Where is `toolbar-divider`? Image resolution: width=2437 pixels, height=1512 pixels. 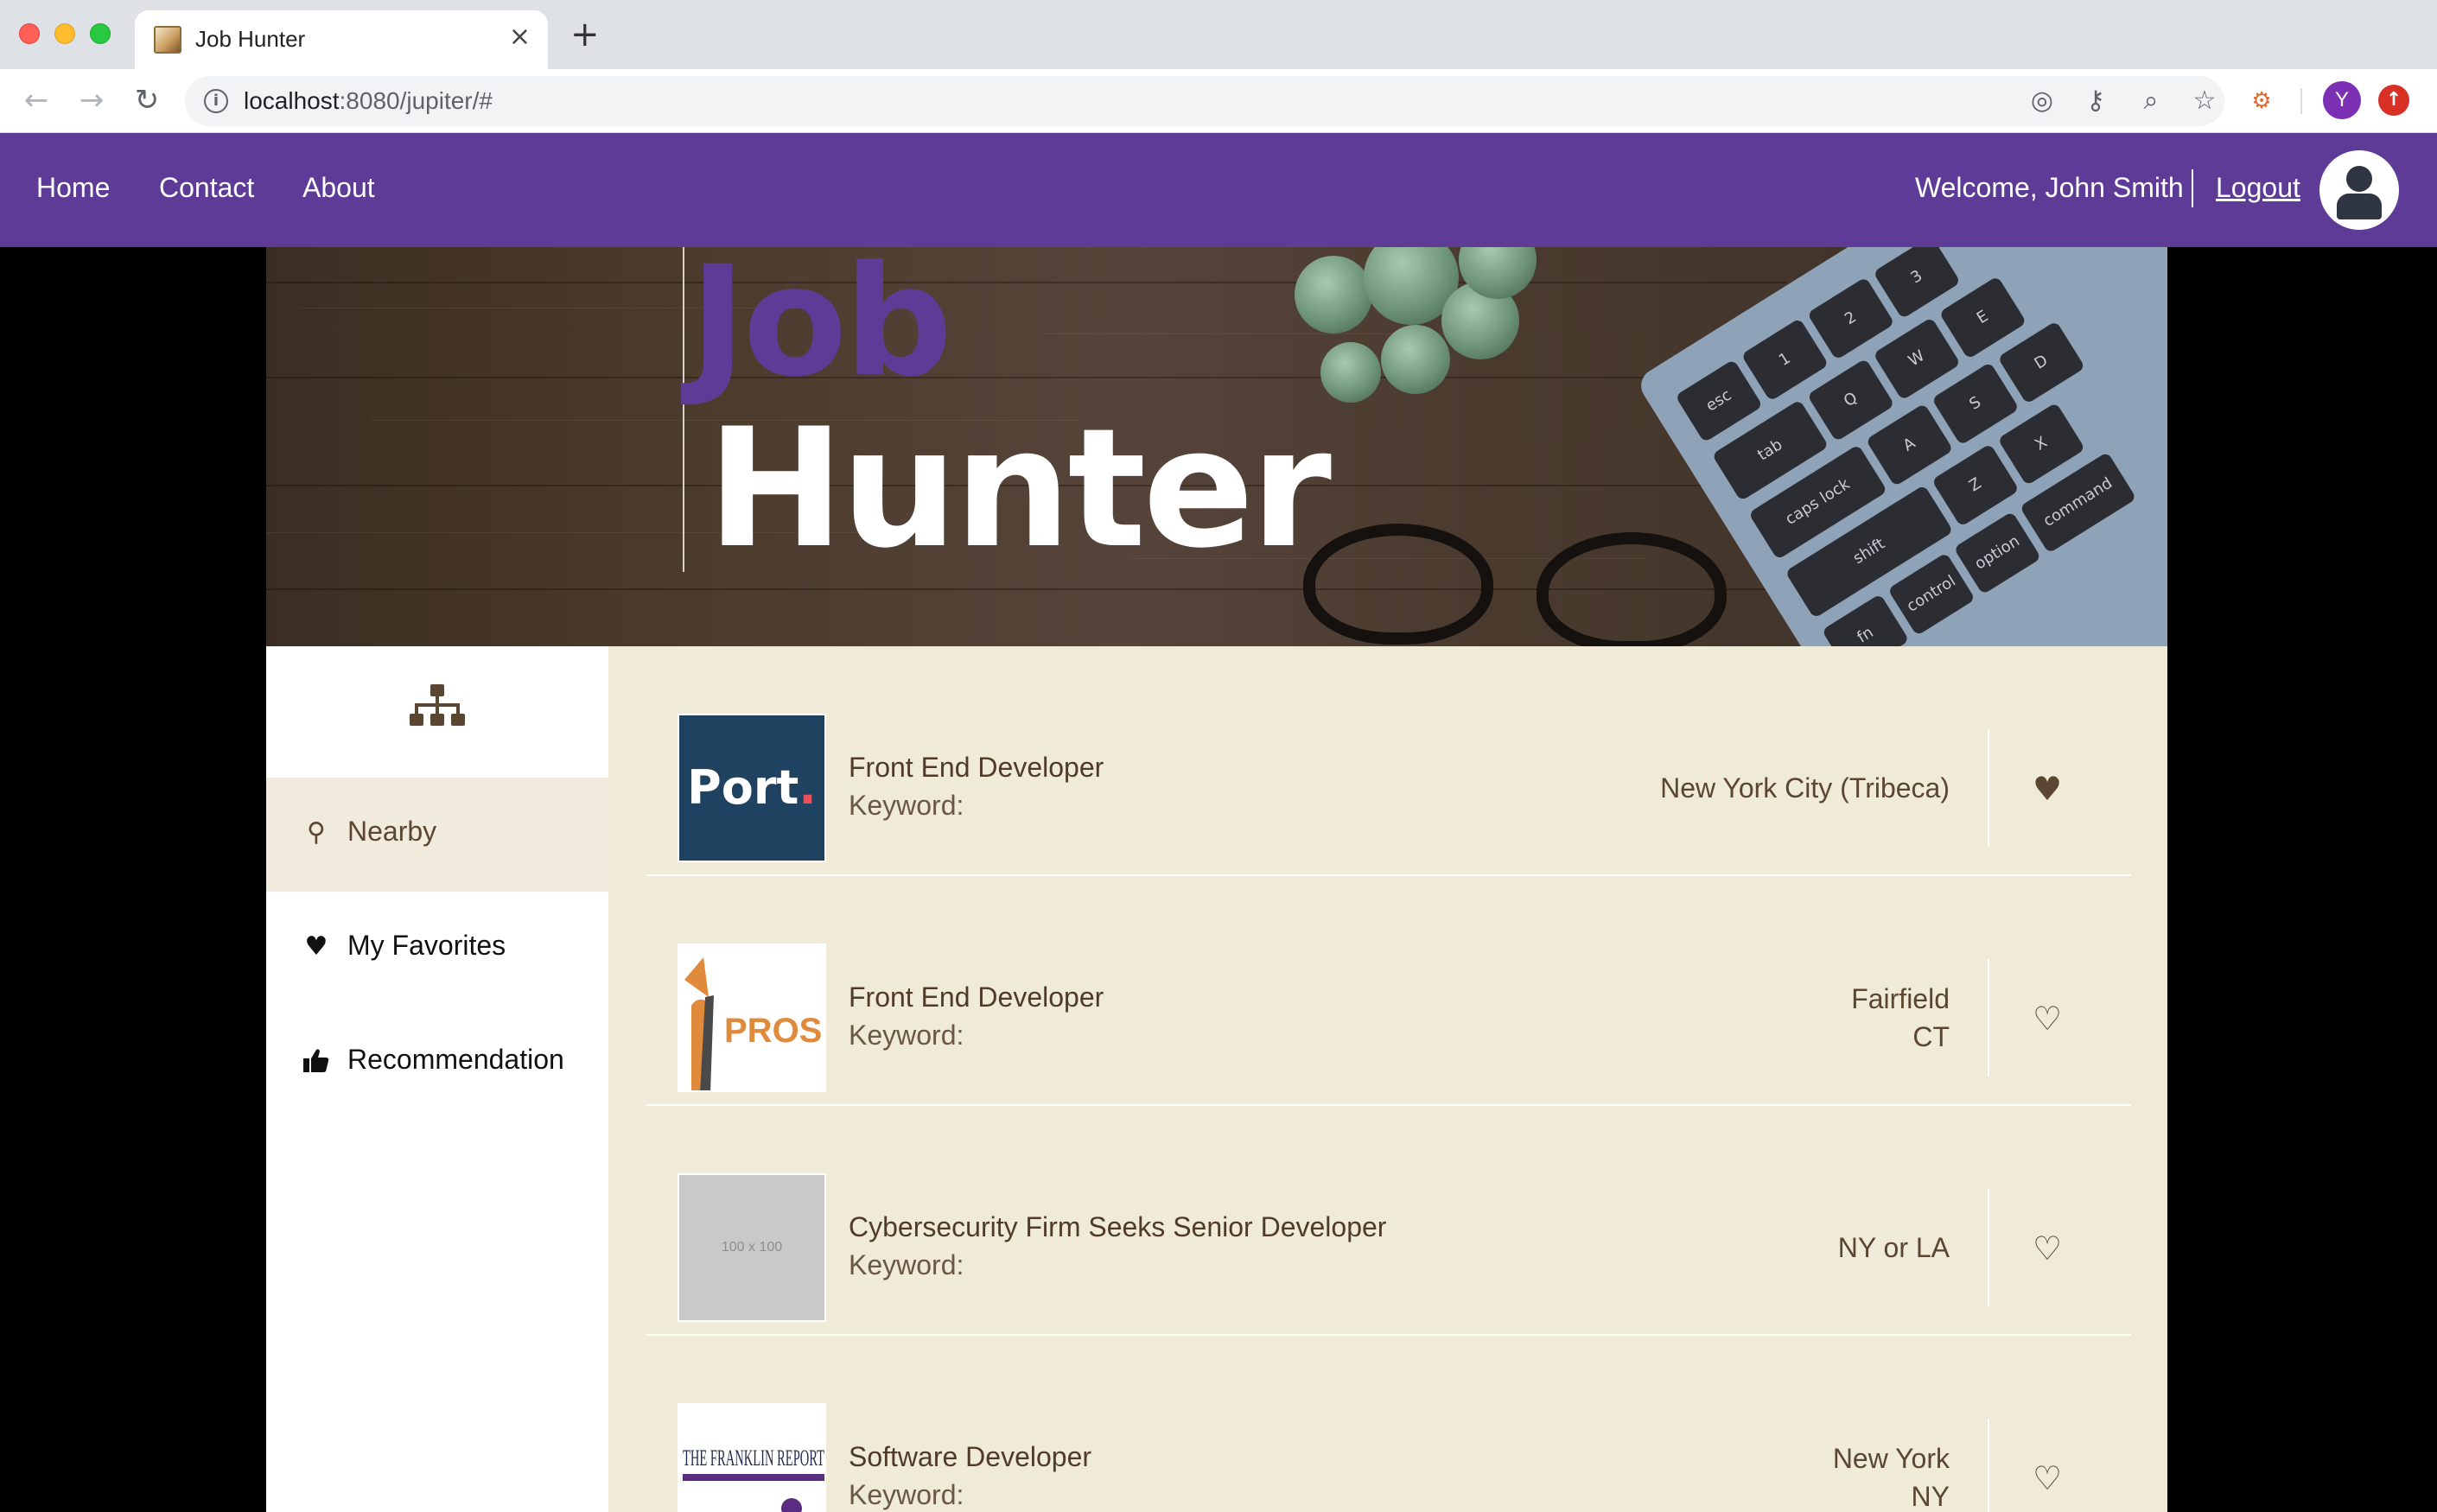
toolbar-divider is located at coordinates (2301, 101).